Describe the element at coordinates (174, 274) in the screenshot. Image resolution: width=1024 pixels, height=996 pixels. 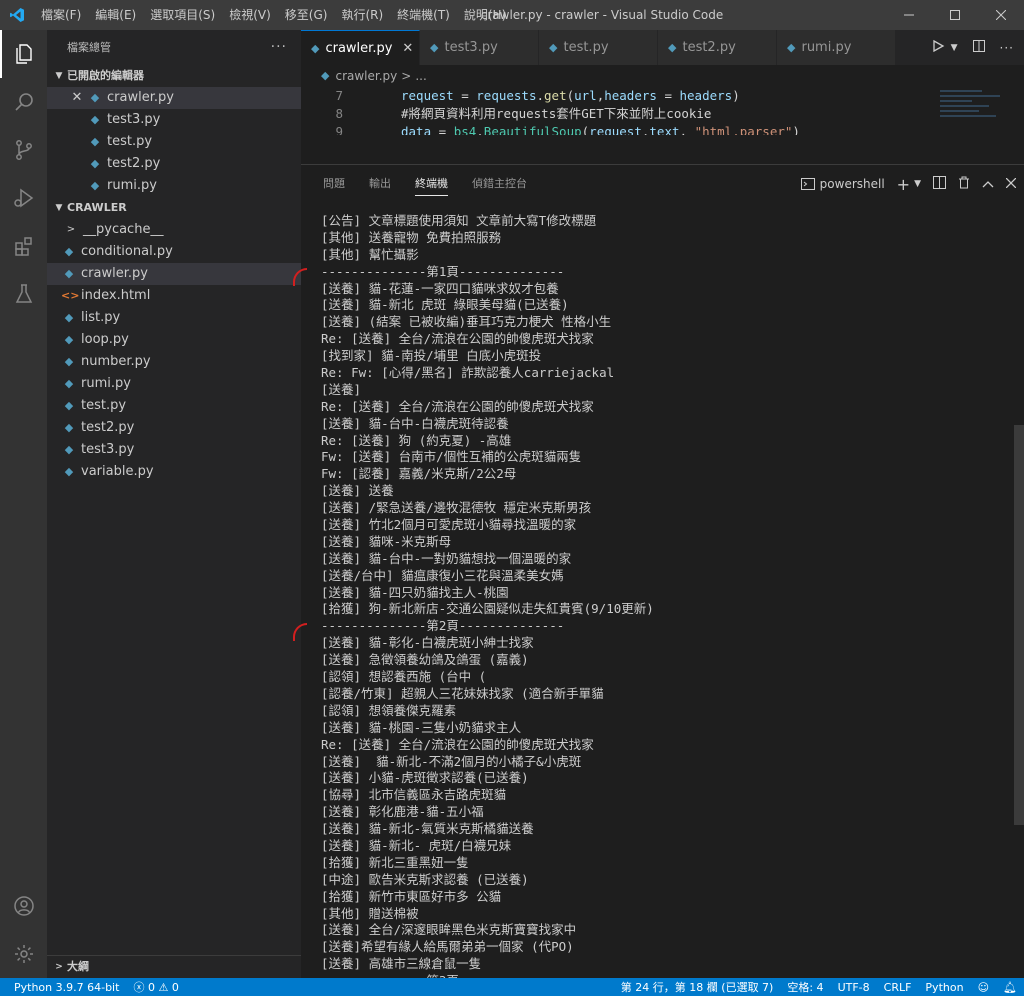
I see `file-item: ◆ crawler.py` at that location.